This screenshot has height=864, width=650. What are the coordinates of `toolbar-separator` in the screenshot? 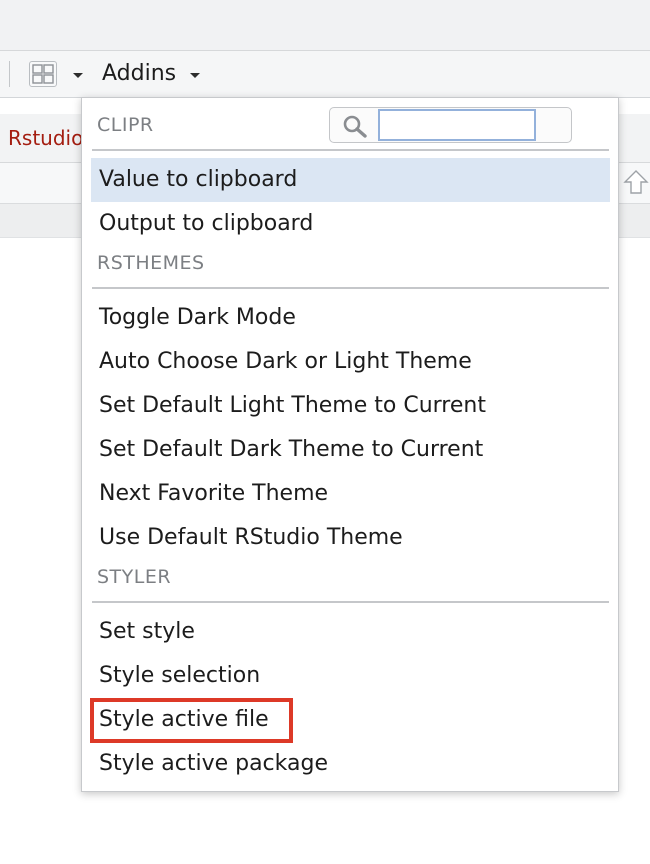 It's located at (9, 74).